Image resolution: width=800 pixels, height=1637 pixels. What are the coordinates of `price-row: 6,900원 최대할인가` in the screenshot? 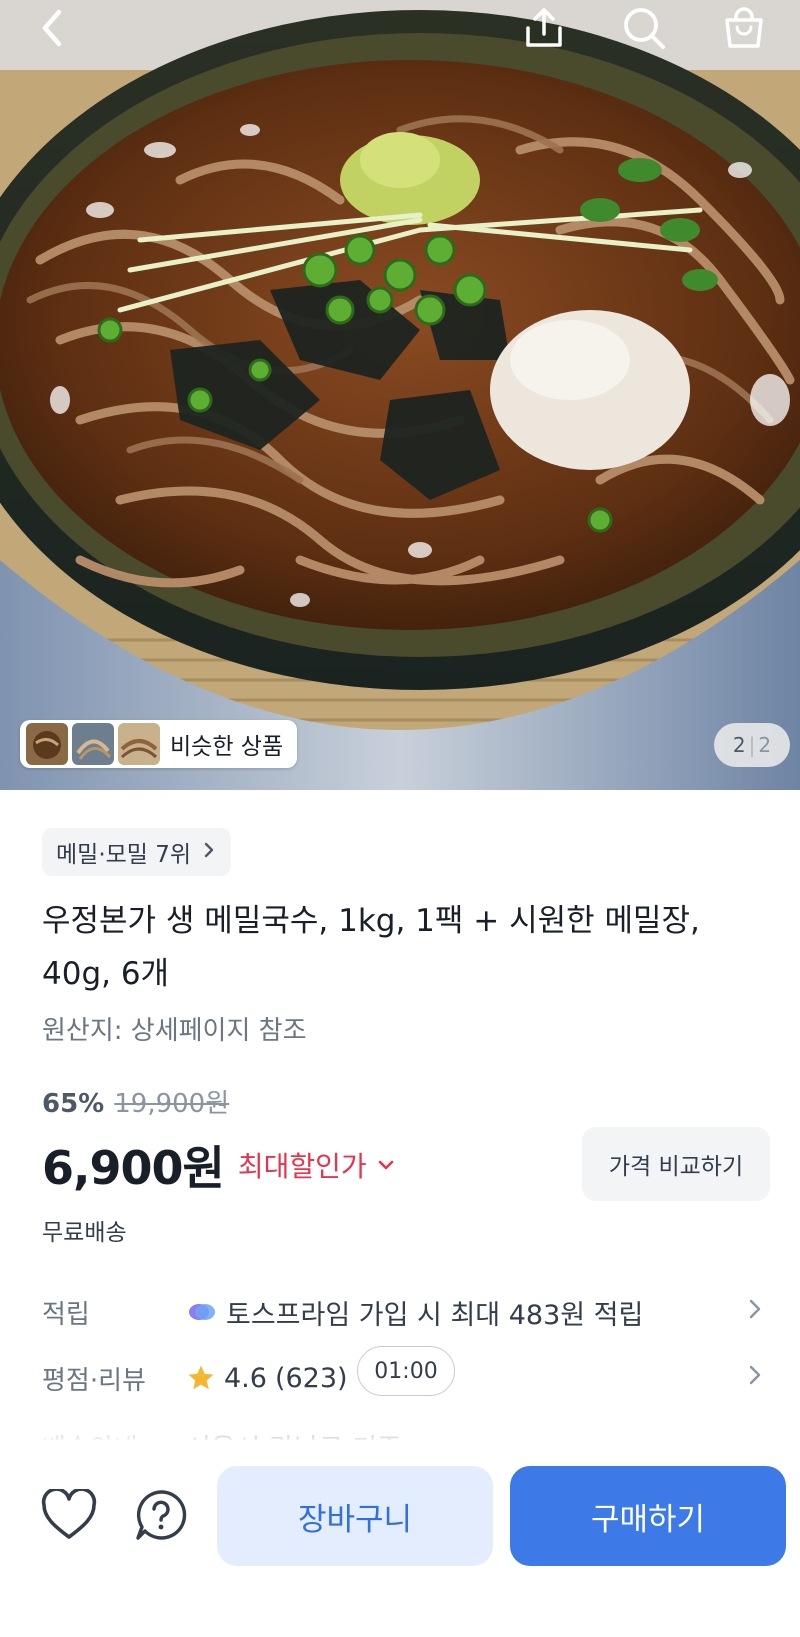 It's located at (218, 1165).